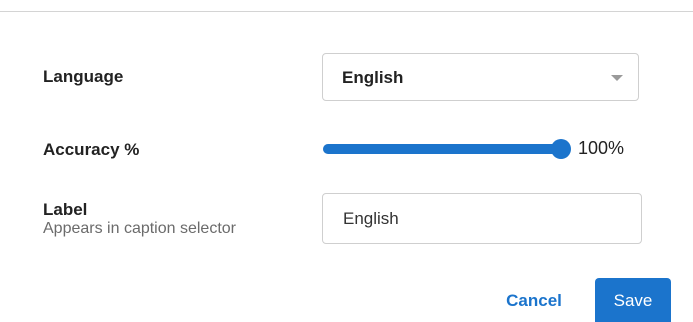  Describe the element at coordinates (346, 11) in the screenshot. I see `top-divider` at that location.